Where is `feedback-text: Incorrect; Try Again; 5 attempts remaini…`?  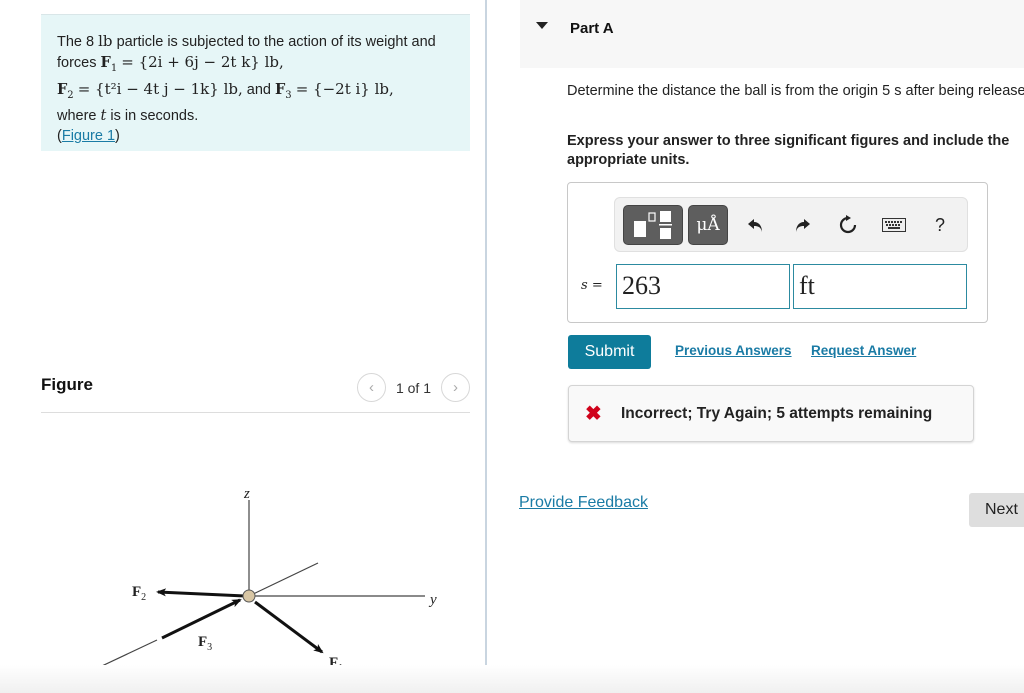
feedback-text: Incorrect; Try Again; 5 attempts remaini… is located at coordinates (777, 413).